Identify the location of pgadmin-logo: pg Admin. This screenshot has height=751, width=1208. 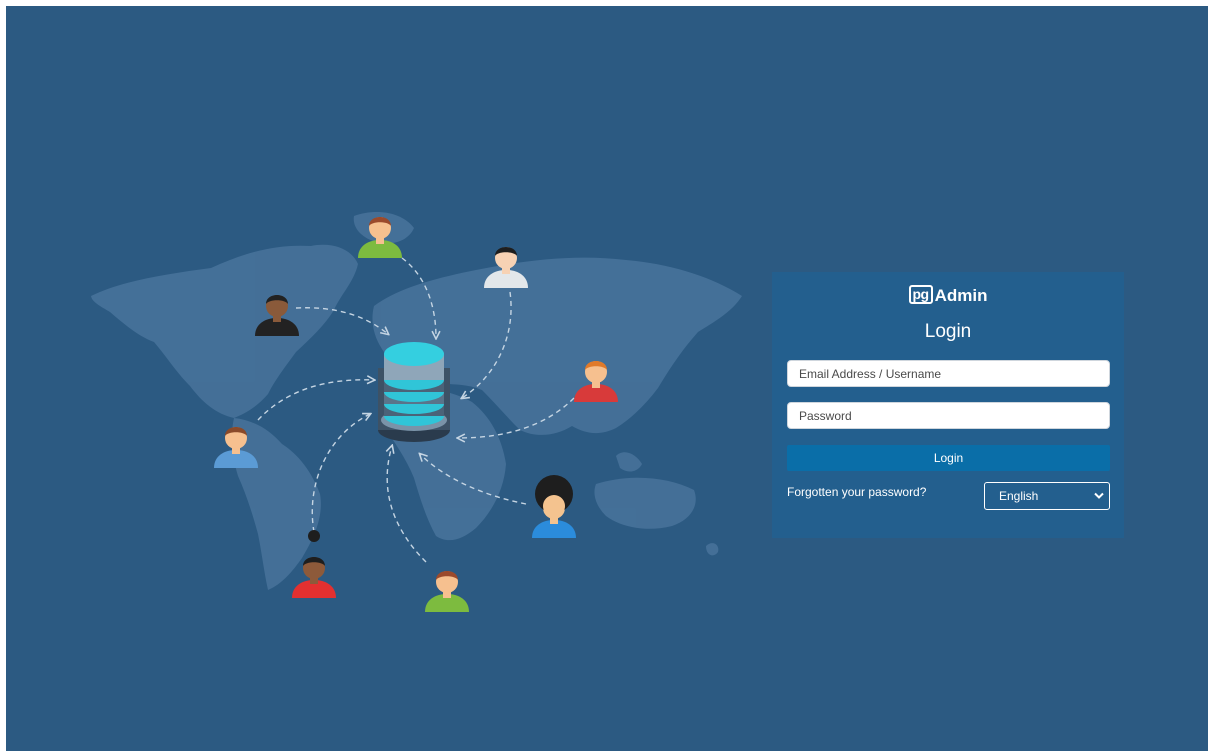
(948, 296).